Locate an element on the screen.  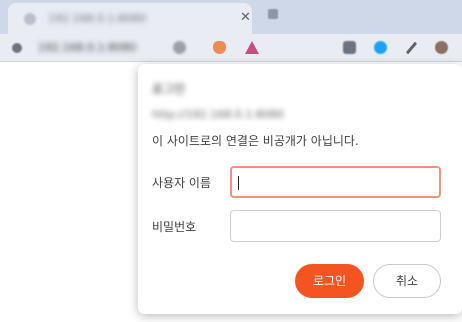
new-tab-icon is located at coordinates (273, 14).